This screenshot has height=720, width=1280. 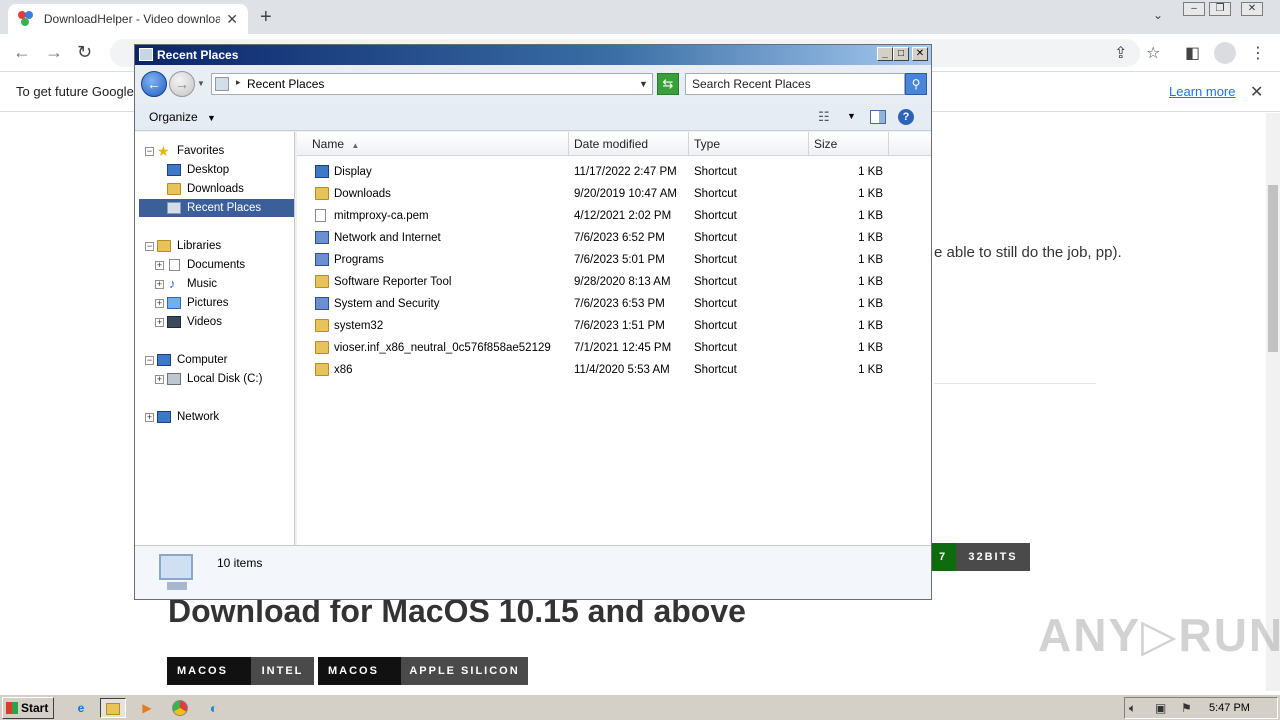 I want to click on download-macos-apple-silicon-button: APPLE SILICON, so click(x=464, y=671).